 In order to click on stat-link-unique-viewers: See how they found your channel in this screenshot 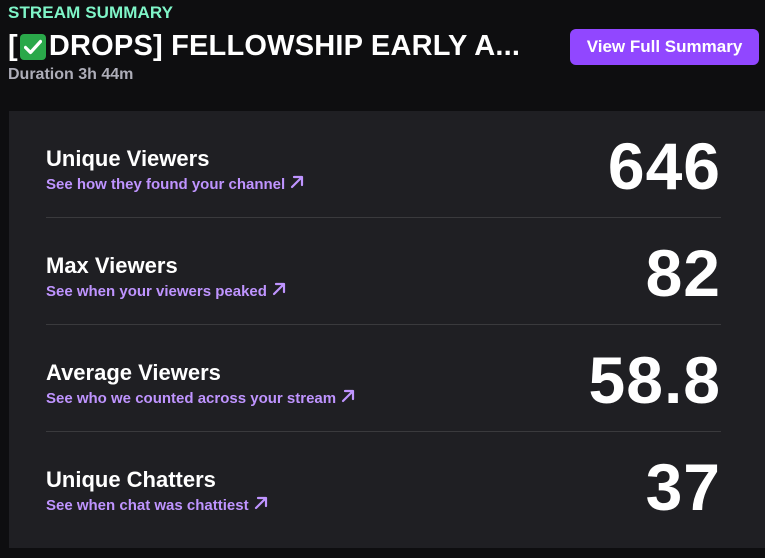, I will do `click(175, 184)`.